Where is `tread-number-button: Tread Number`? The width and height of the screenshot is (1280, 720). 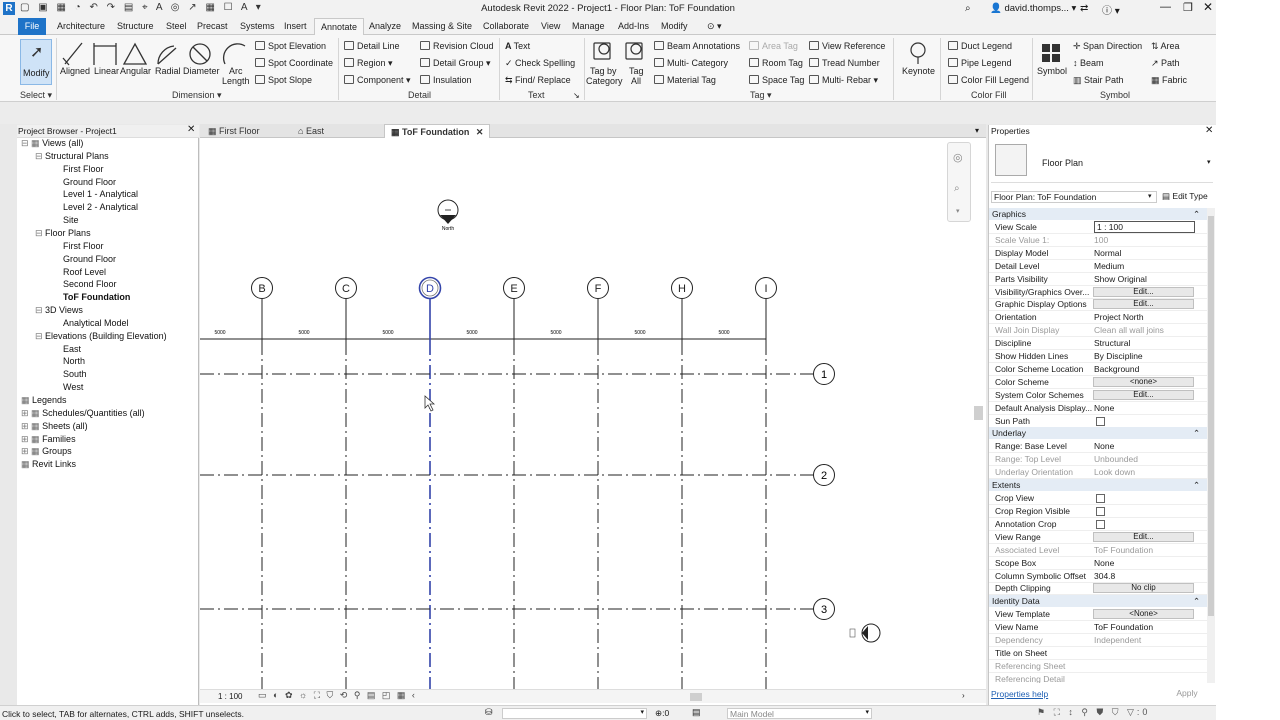
tread-number-button: Tread Number is located at coordinates (844, 63).